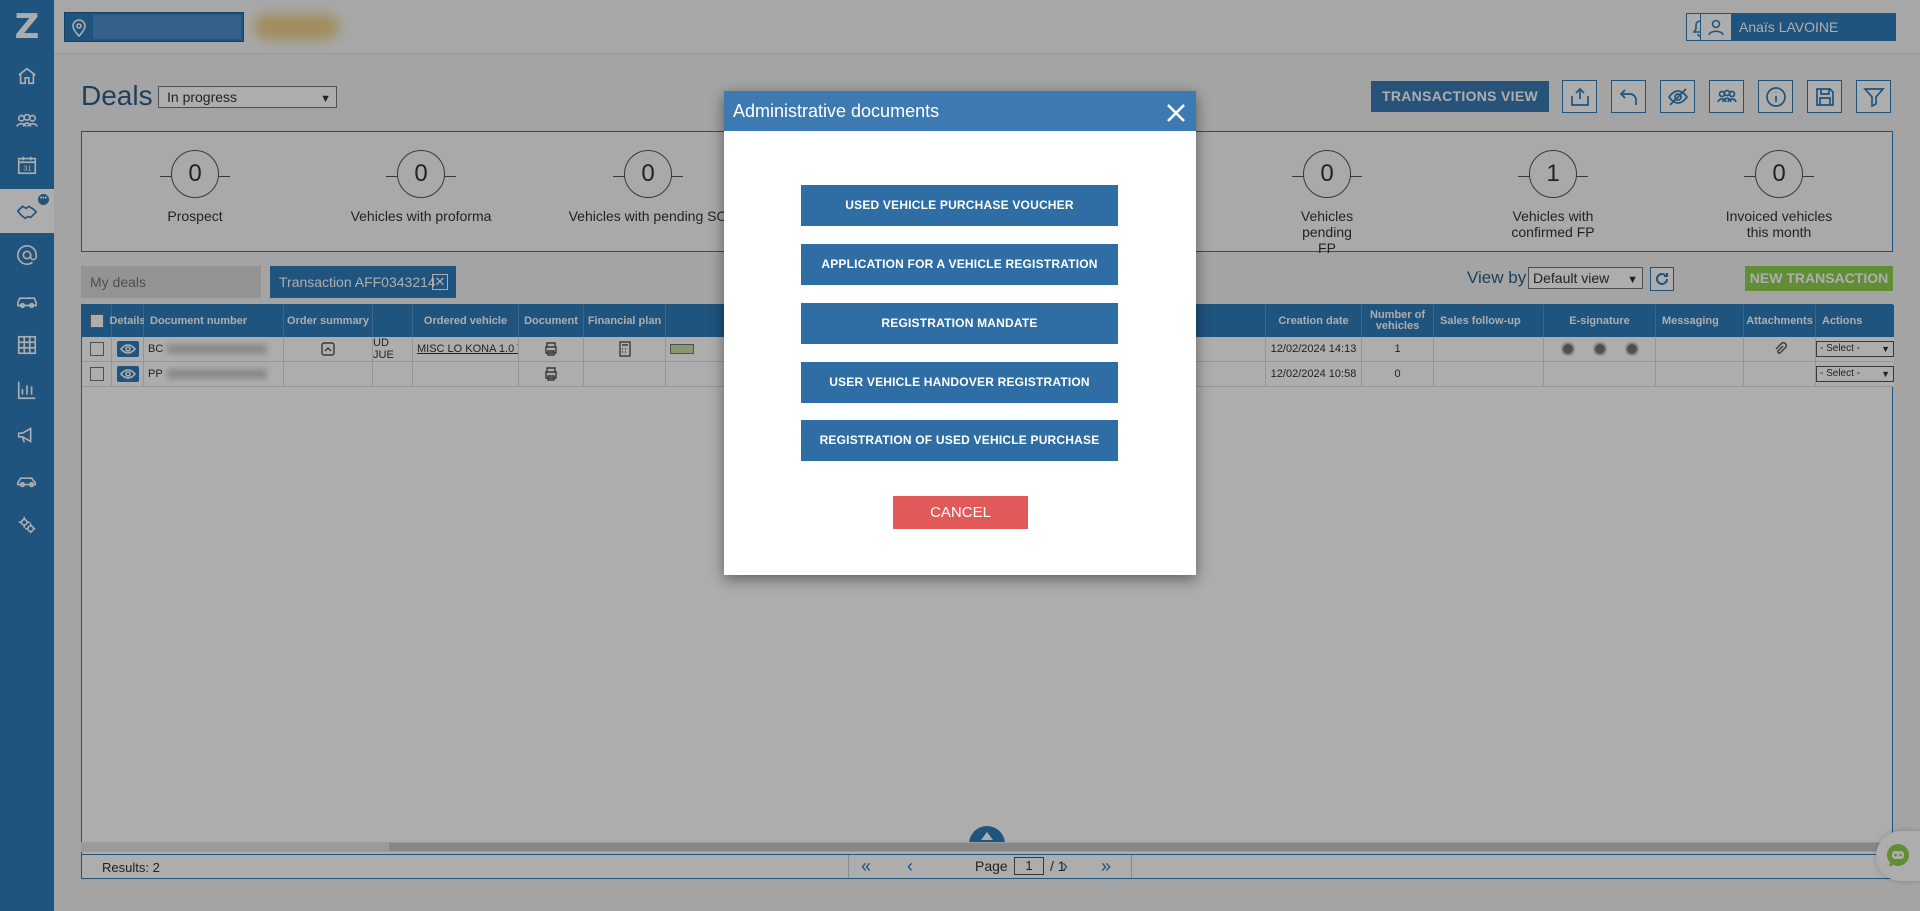  What do you see at coordinates (960, 111) in the screenshot?
I see `dialog-header: Administrative documents` at bounding box center [960, 111].